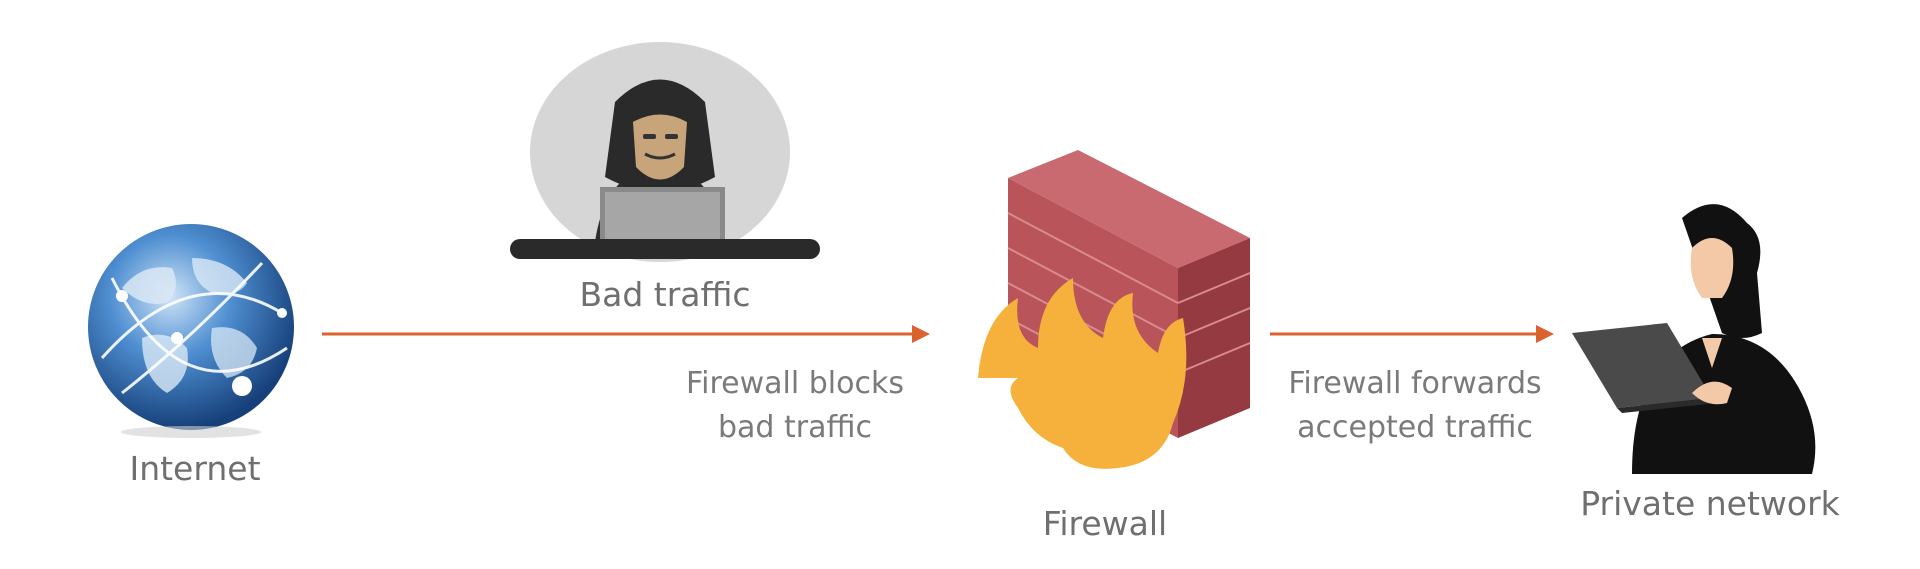  What do you see at coordinates (626, 334) in the screenshot?
I see `block-arrow` at bounding box center [626, 334].